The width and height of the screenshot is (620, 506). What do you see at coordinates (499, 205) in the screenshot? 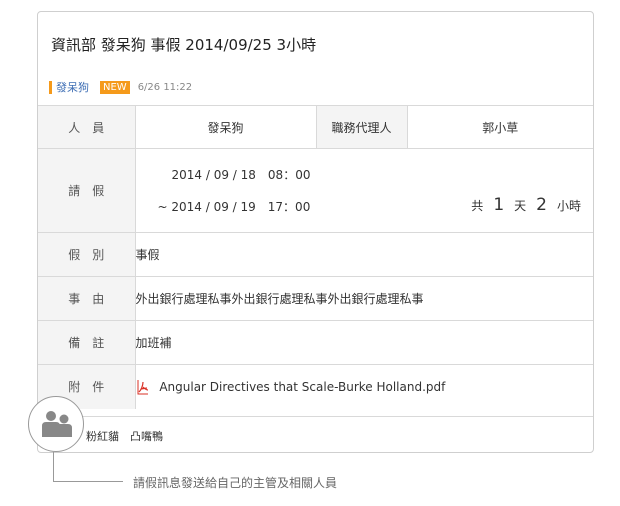
I see `total-days: 1` at bounding box center [499, 205].